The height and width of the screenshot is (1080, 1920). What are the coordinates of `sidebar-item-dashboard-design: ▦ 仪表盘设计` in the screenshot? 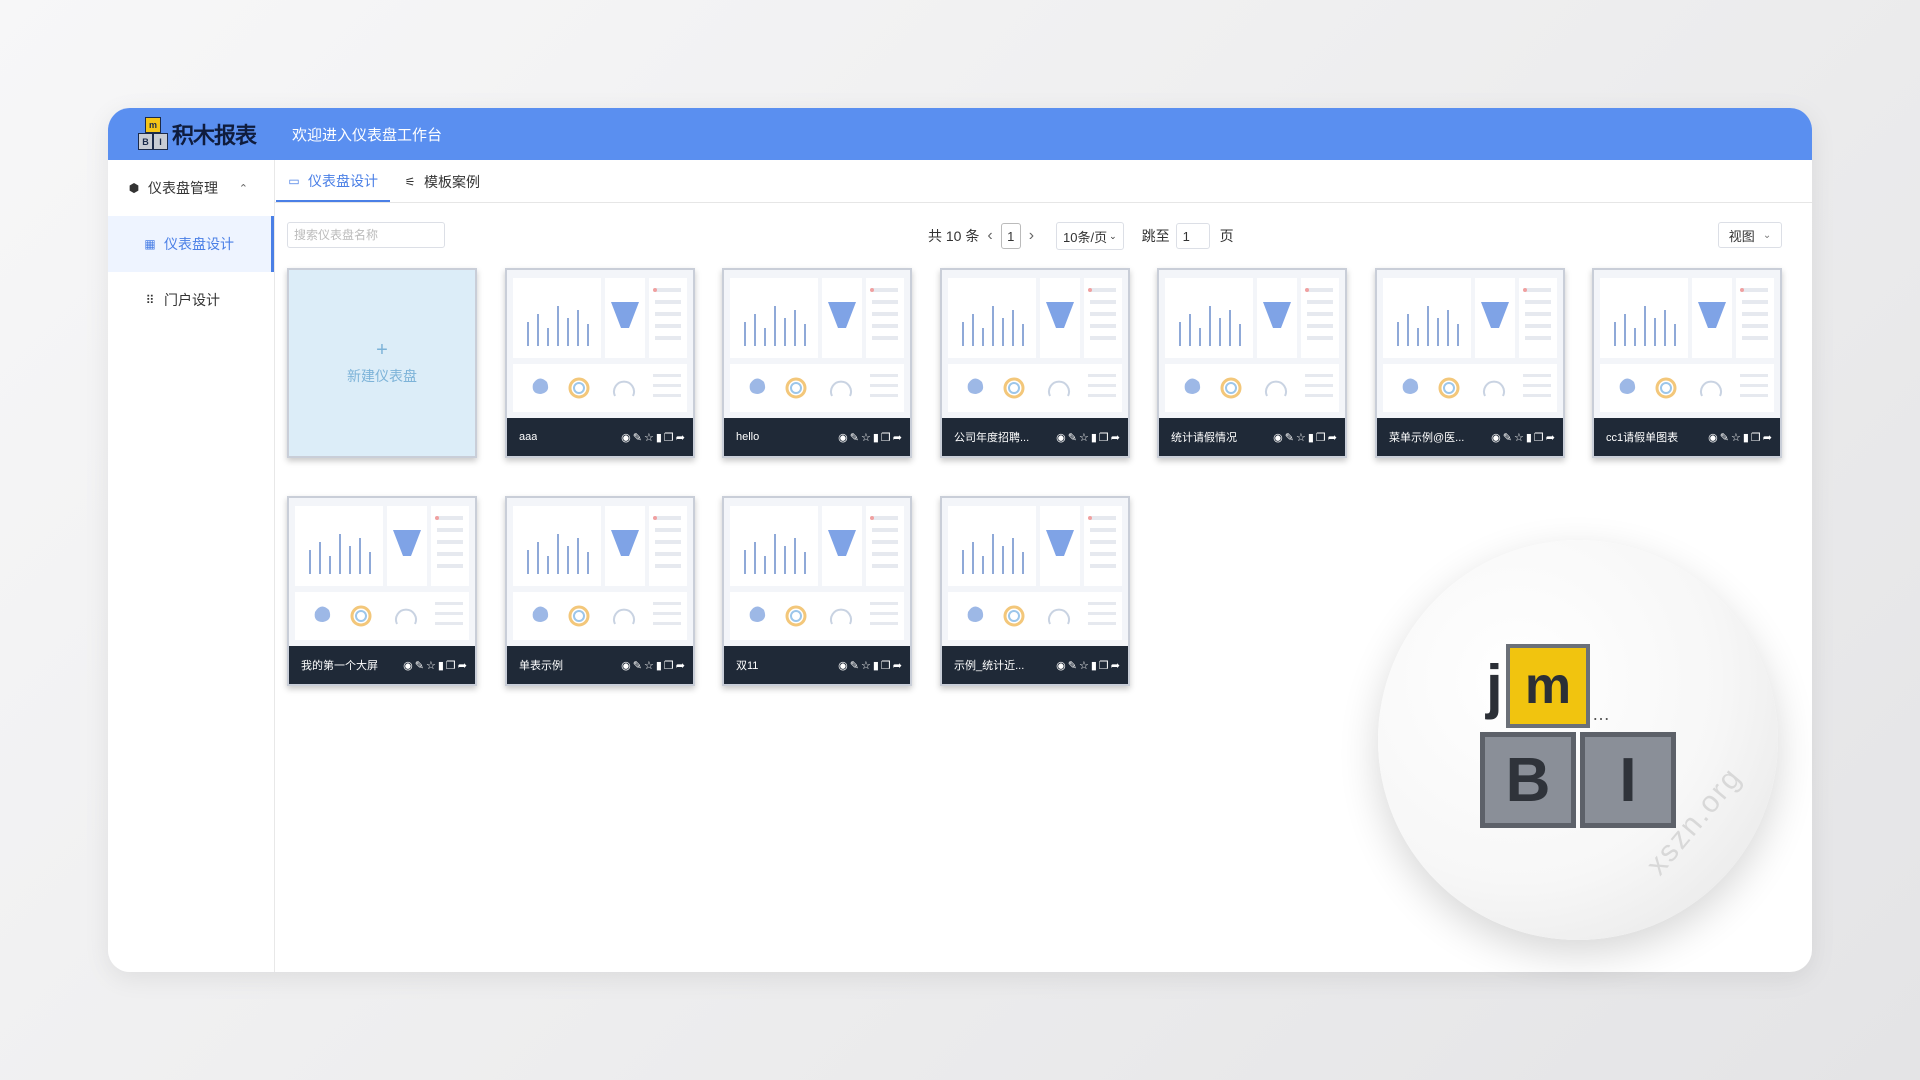 It's located at (191, 244).